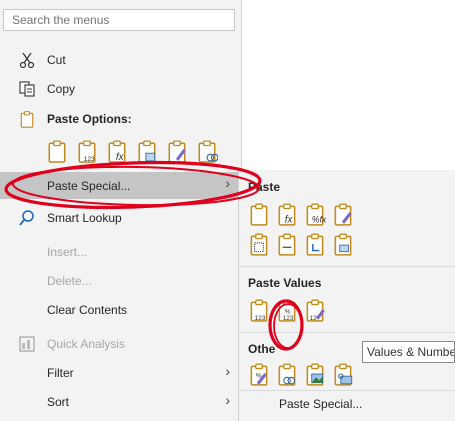  I want to click on svg-text: 12, so click(314, 318).